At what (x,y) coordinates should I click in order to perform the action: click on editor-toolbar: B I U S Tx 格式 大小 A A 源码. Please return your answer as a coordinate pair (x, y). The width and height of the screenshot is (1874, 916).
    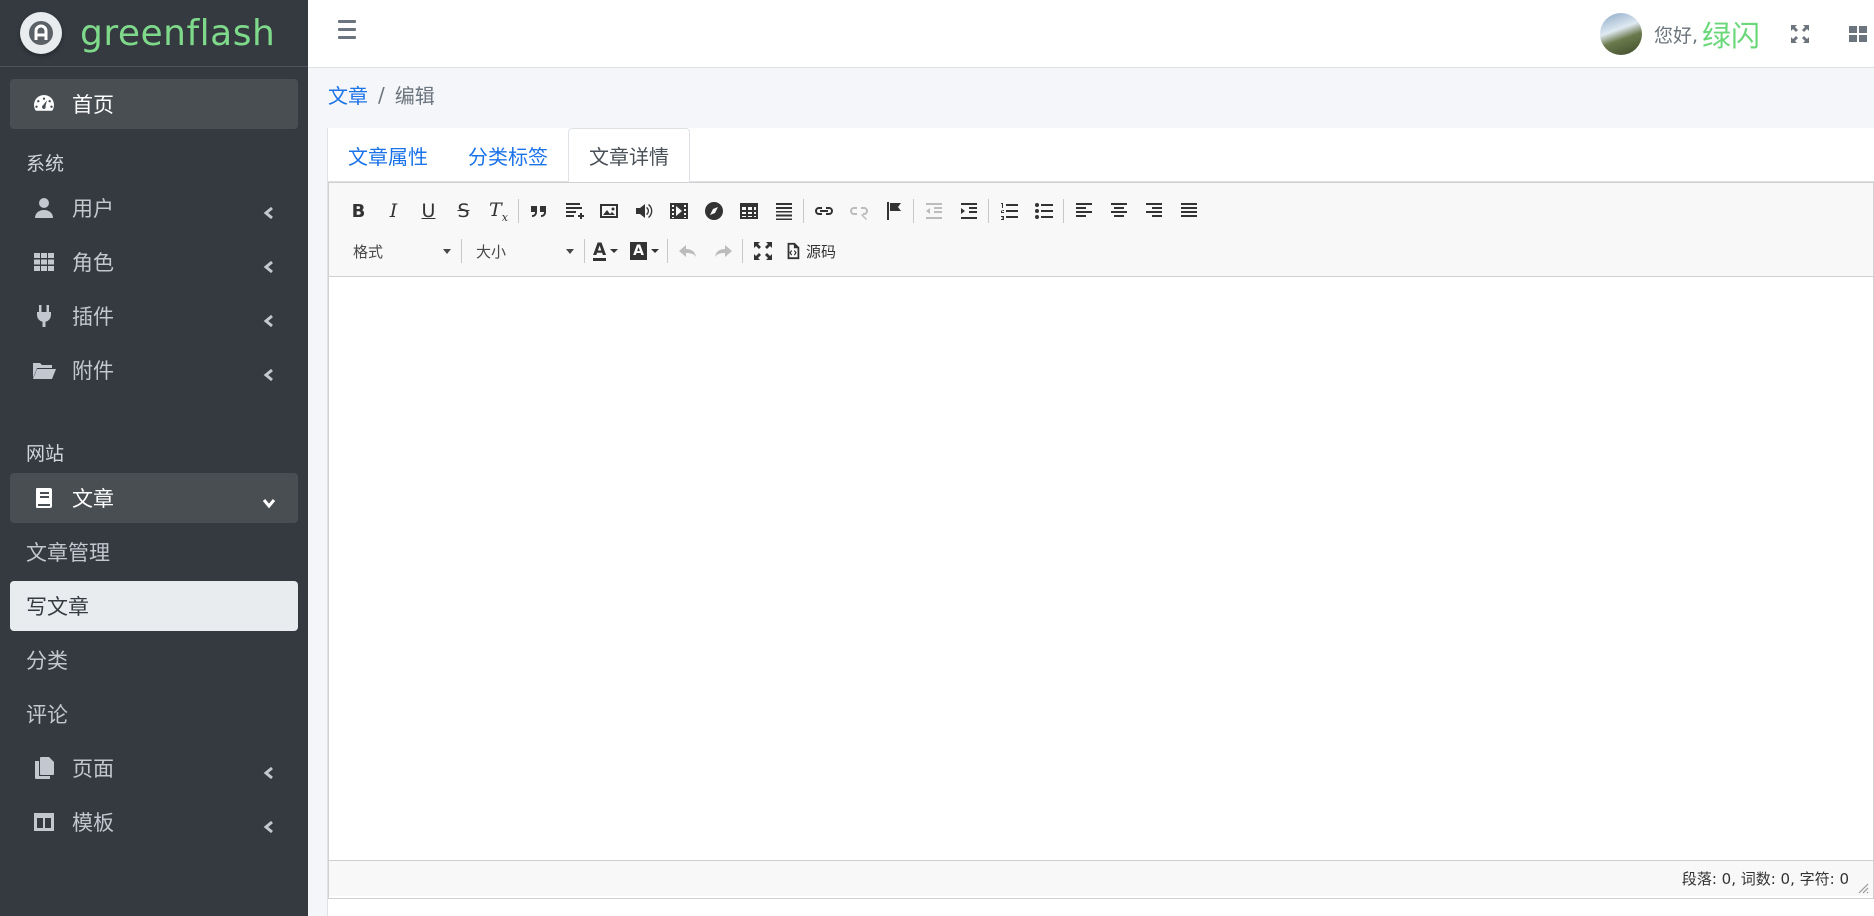
    Looking at the image, I should click on (1101, 230).